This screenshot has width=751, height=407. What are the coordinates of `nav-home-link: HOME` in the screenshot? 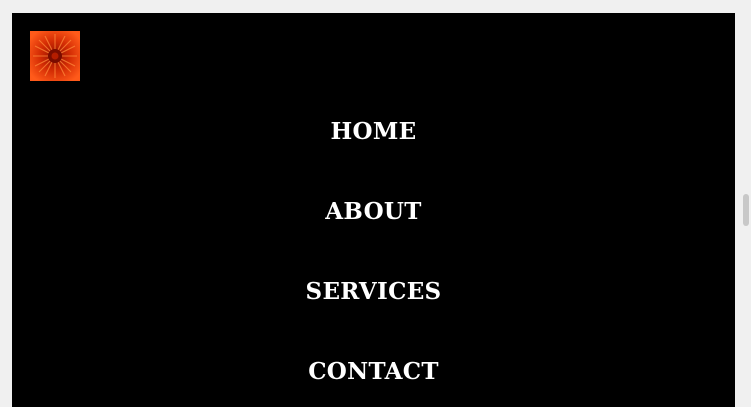 It's located at (373, 132).